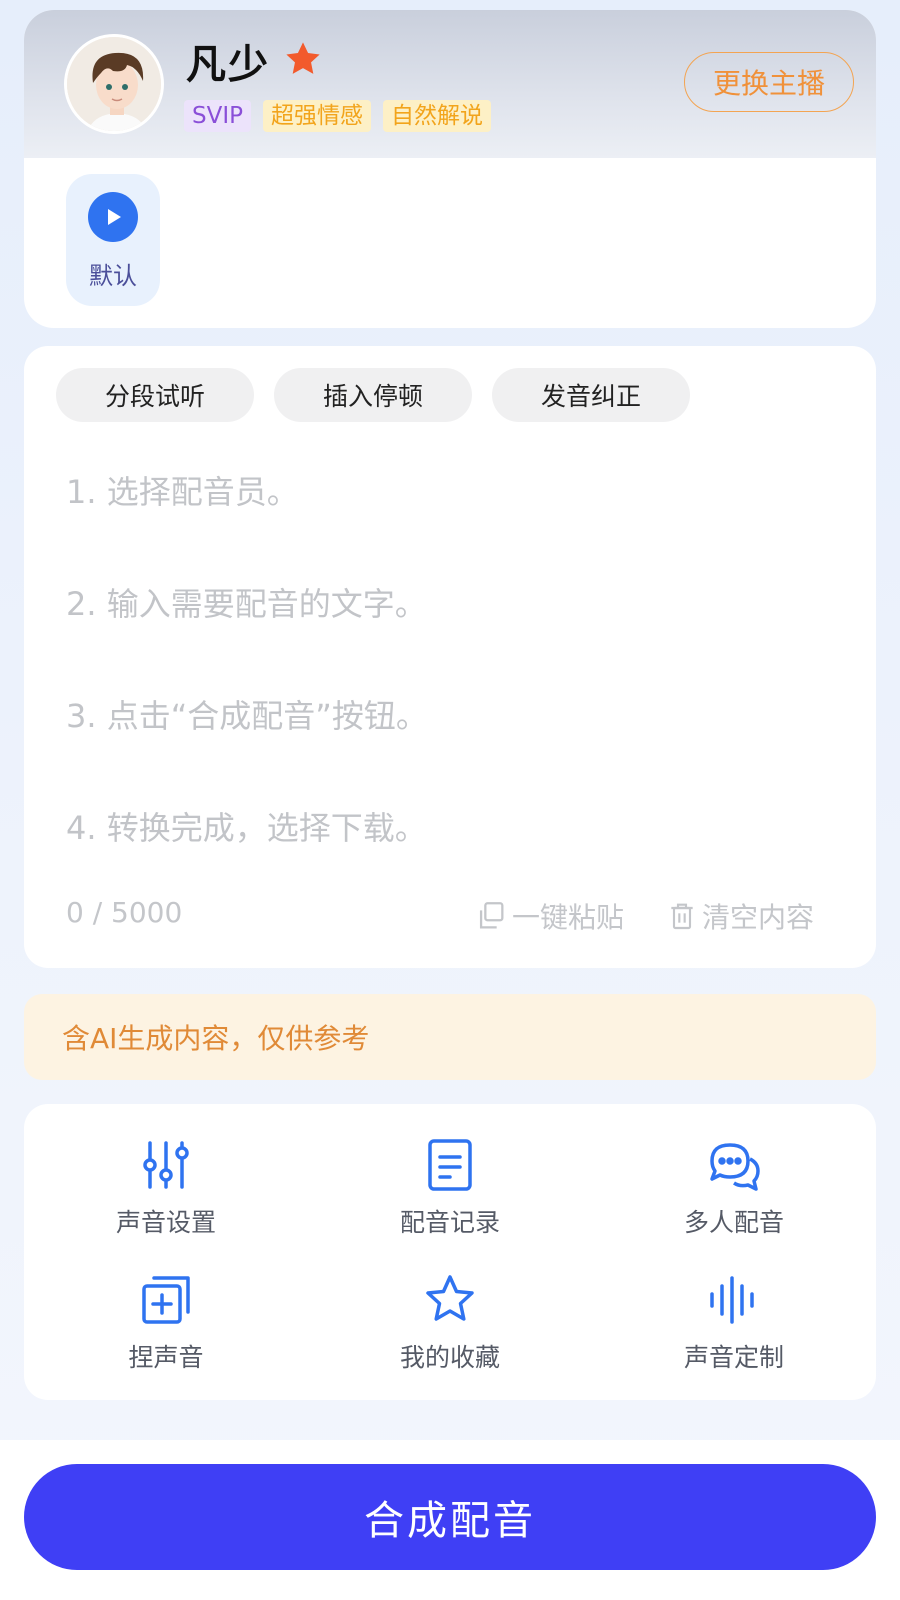  I want to click on pronunciation-fix-button: 发音纠正, so click(591, 395).